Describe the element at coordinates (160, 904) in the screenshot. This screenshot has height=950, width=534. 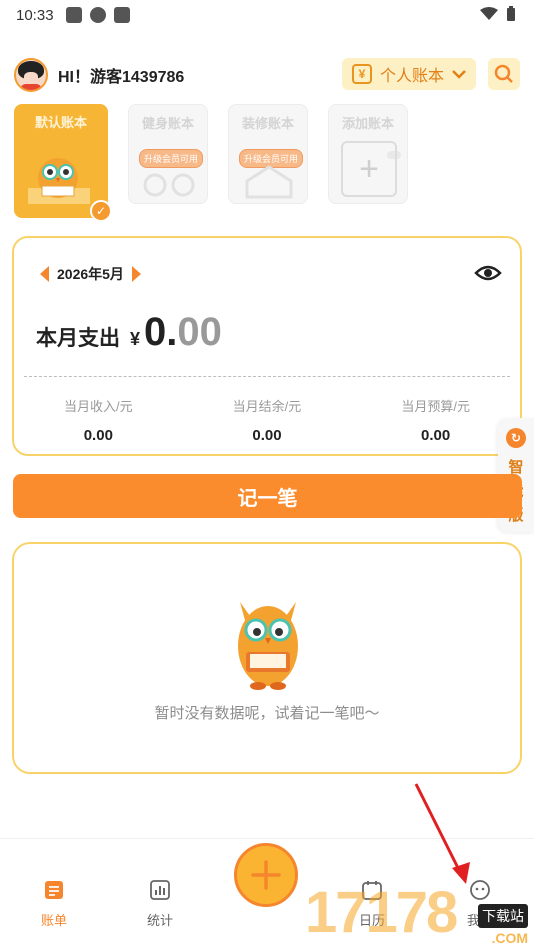
I see `tab-stats: 统计` at that location.